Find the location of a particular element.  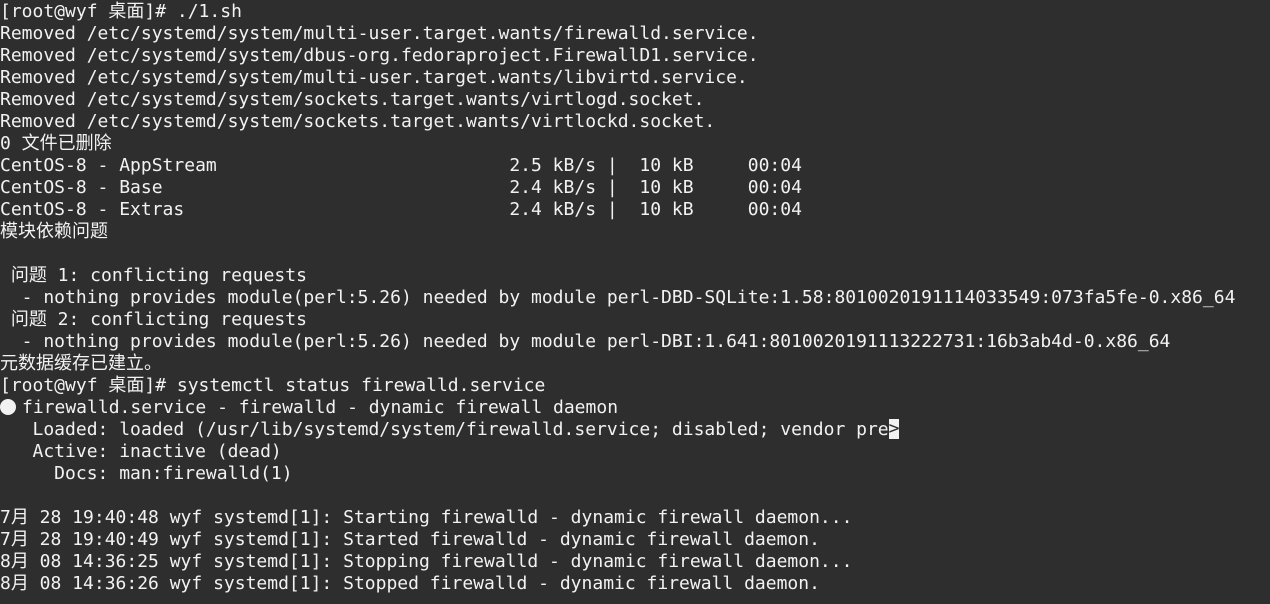

text-cursor: > is located at coordinates (893, 429).